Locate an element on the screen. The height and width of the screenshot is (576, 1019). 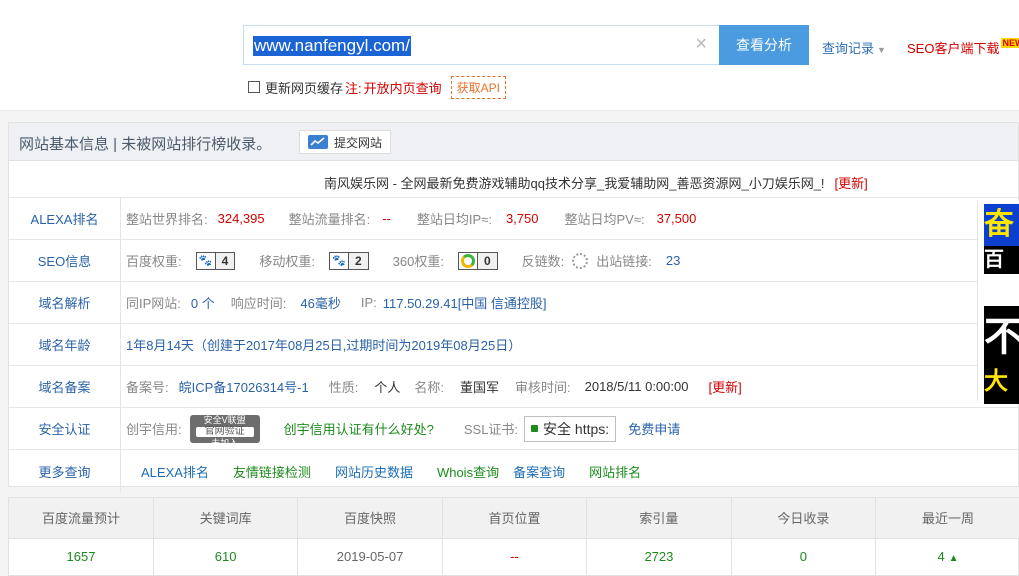
ssl-https-badge: 安全 https: is located at coordinates (570, 428).